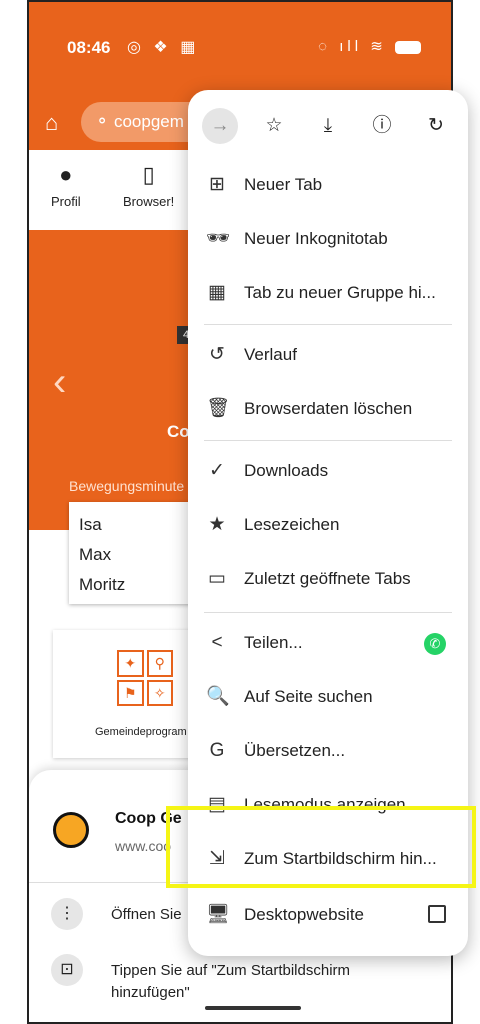  What do you see at coordinates (328, 186) in the screenshot?
I see `menu-new-tab: ⊞ Neuer Tab` at bounding box center [328, 186].